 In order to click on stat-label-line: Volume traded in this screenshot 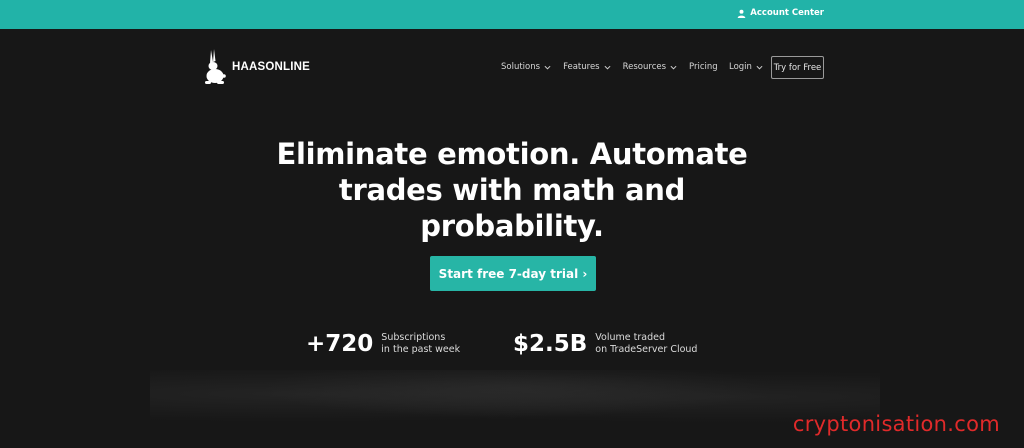, I will do `click(630, 337)`.